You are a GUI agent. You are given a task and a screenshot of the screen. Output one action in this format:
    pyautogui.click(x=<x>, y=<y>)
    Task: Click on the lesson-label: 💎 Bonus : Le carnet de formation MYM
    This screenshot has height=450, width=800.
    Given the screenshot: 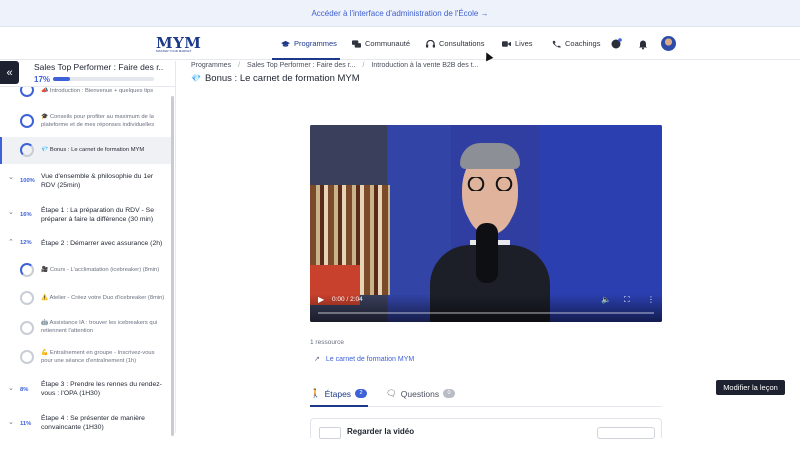 What is the action you would take?
    pyautogui.click(x=93, y=150)
    